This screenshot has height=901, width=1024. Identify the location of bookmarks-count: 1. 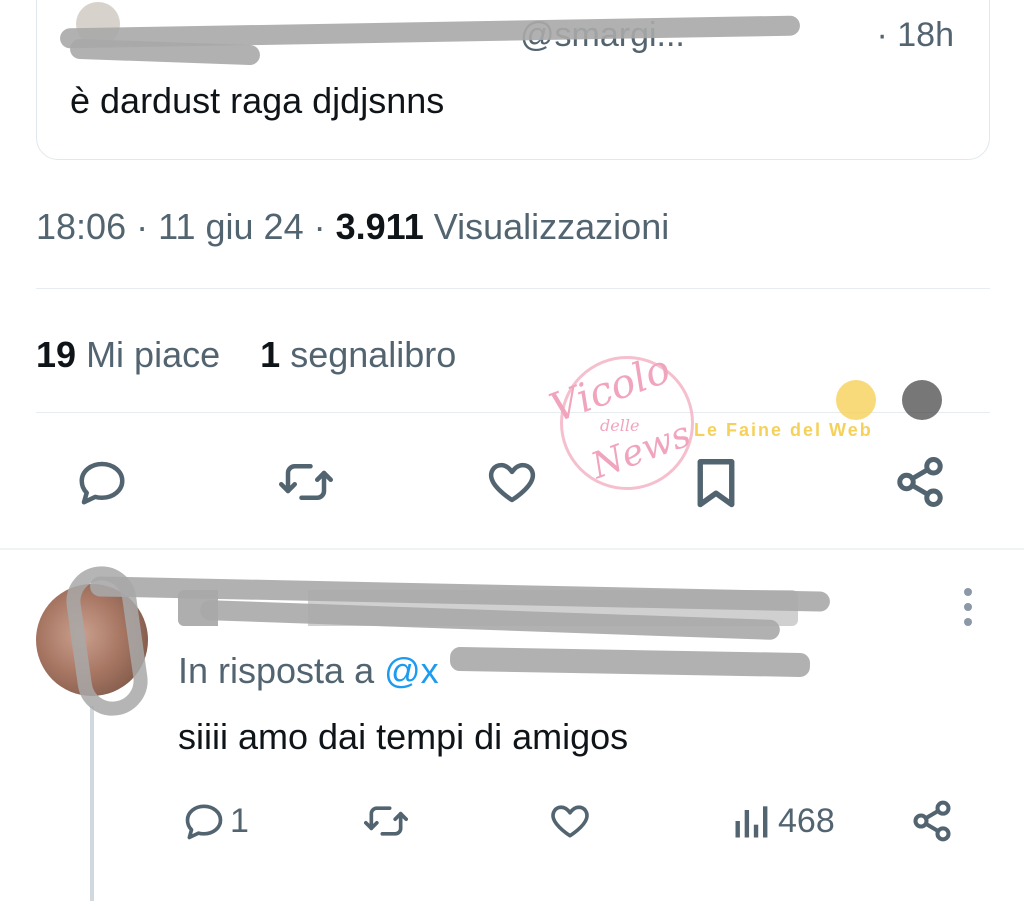
(270, 354).